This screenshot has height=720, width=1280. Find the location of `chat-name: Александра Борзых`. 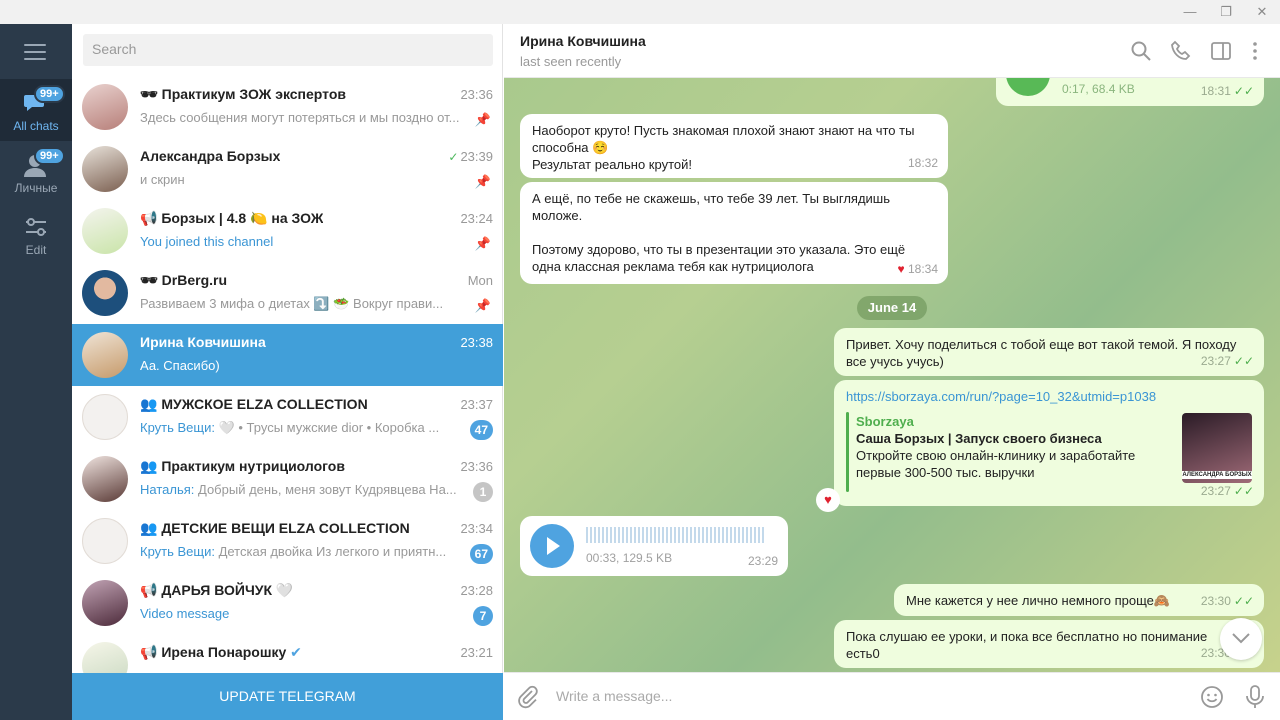

chat-name: Александра Борзых is located at coordinates (210, 156).